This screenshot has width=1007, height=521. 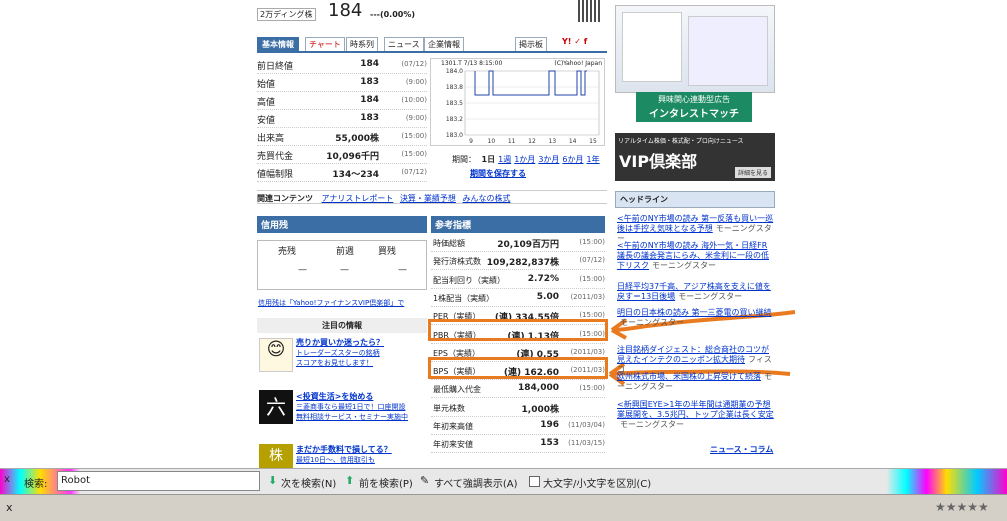 I want to click on tab-company: 企業情報, so click(x=444, y=44).